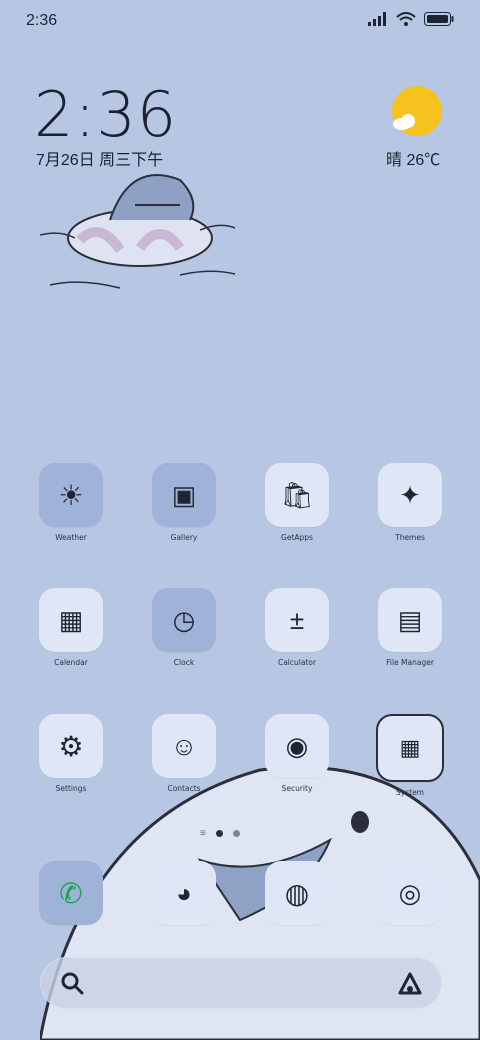 The width and height of the screenshot is (480, 1040). What do you see at coordinates (203, 833) in the screenshot?
I see `page-list-icon: ≡` at bounding box center [203, 833].